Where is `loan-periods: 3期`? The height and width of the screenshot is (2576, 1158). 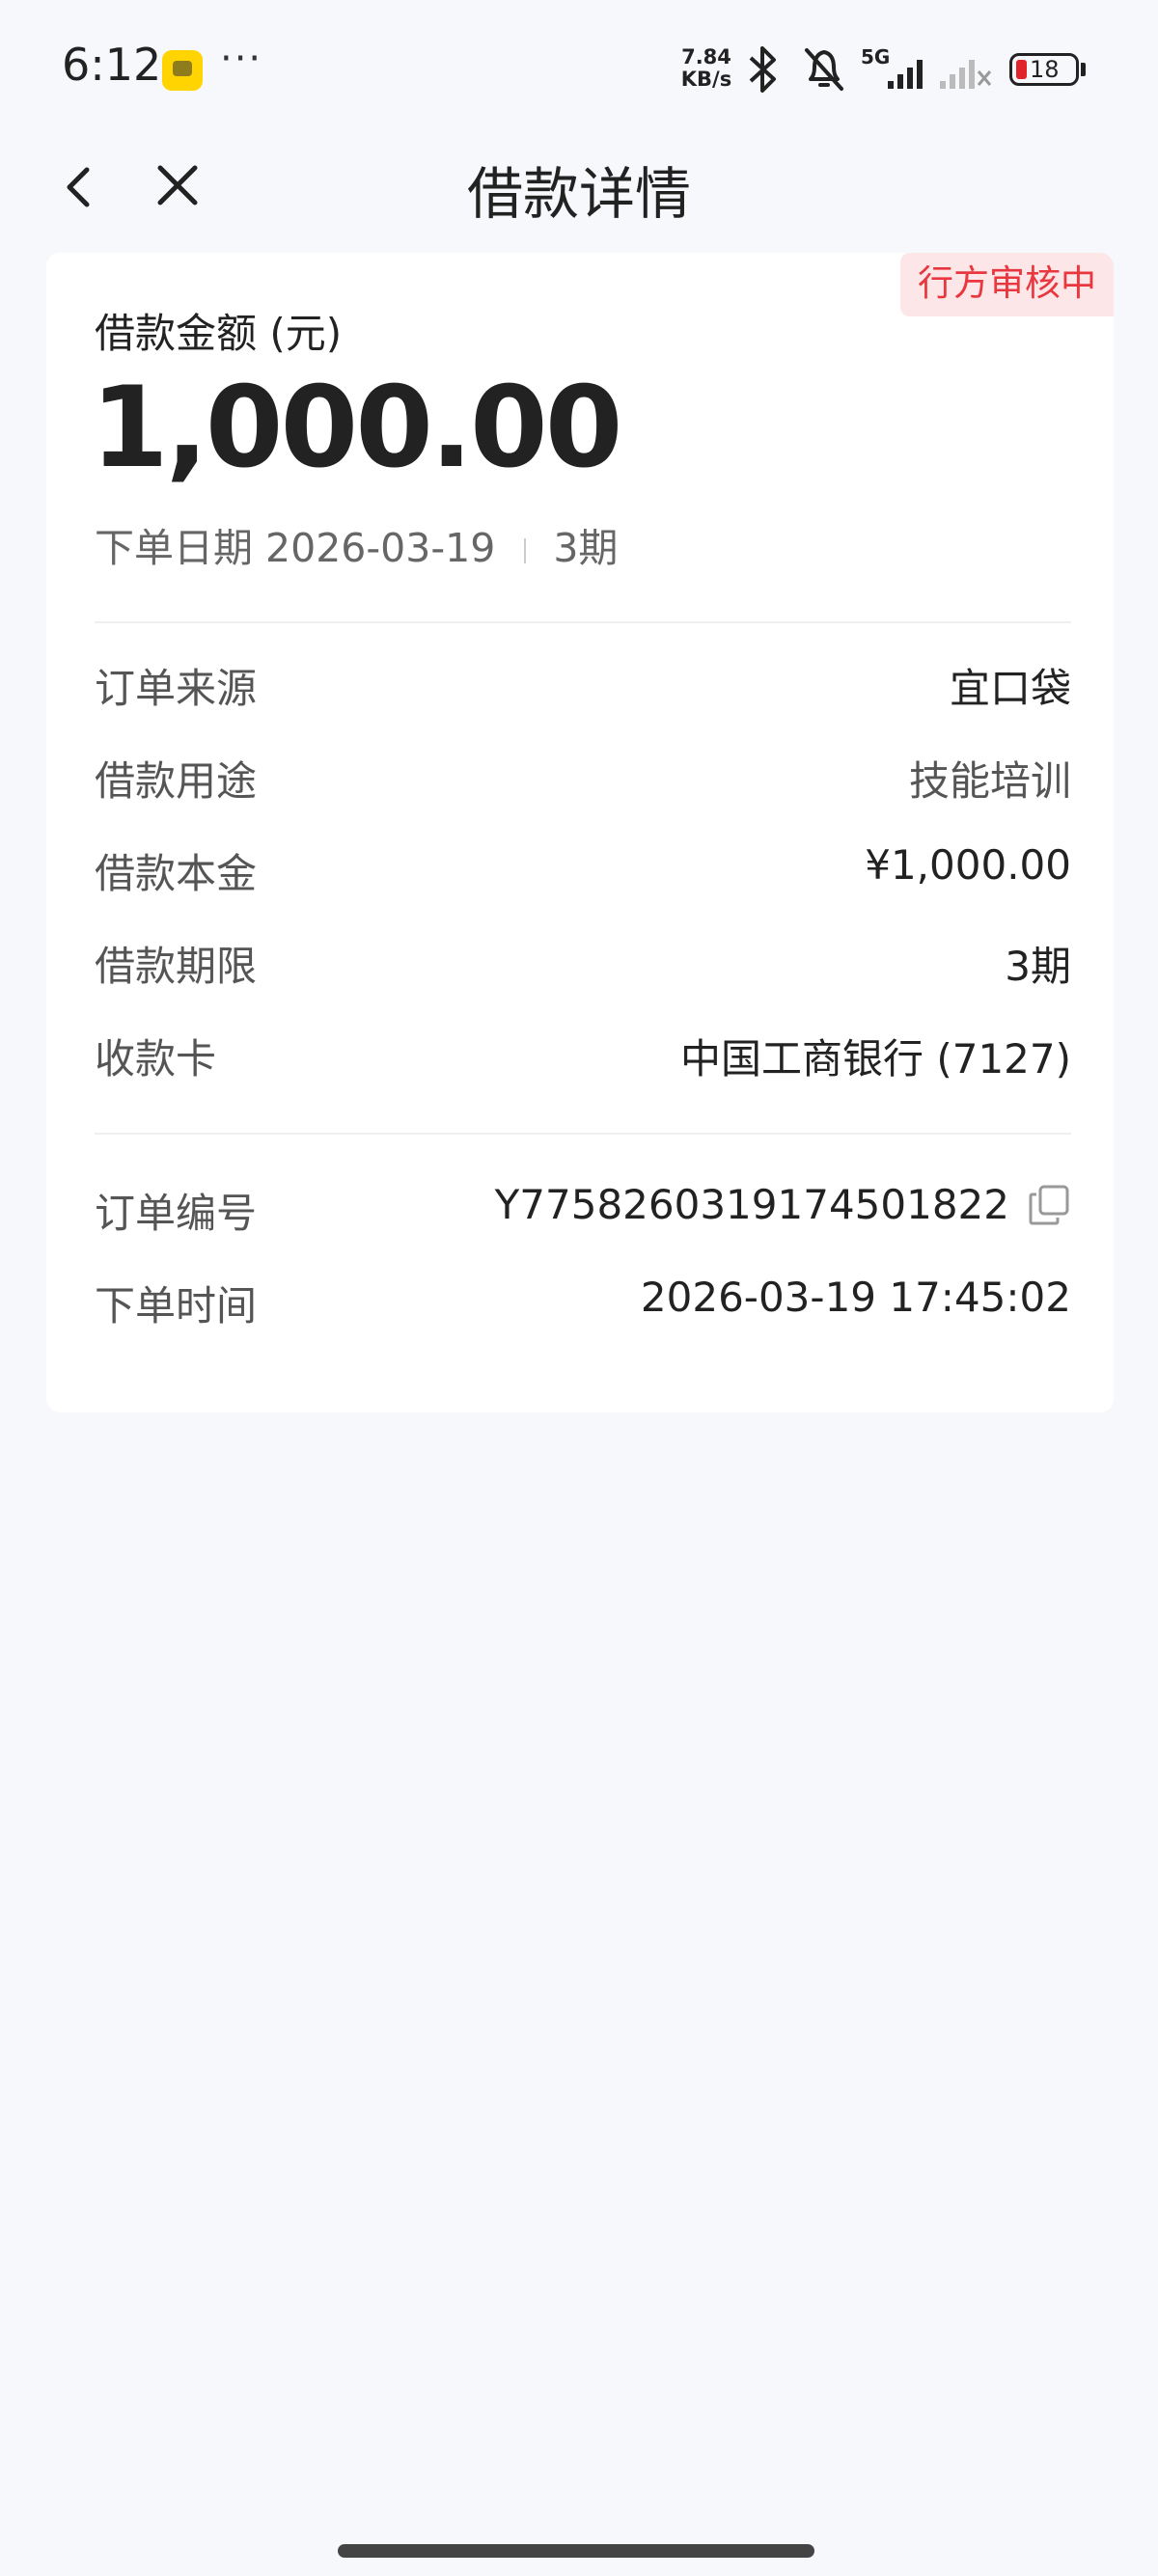 loan-periods: 3期 is located at coordinates (586, 548).